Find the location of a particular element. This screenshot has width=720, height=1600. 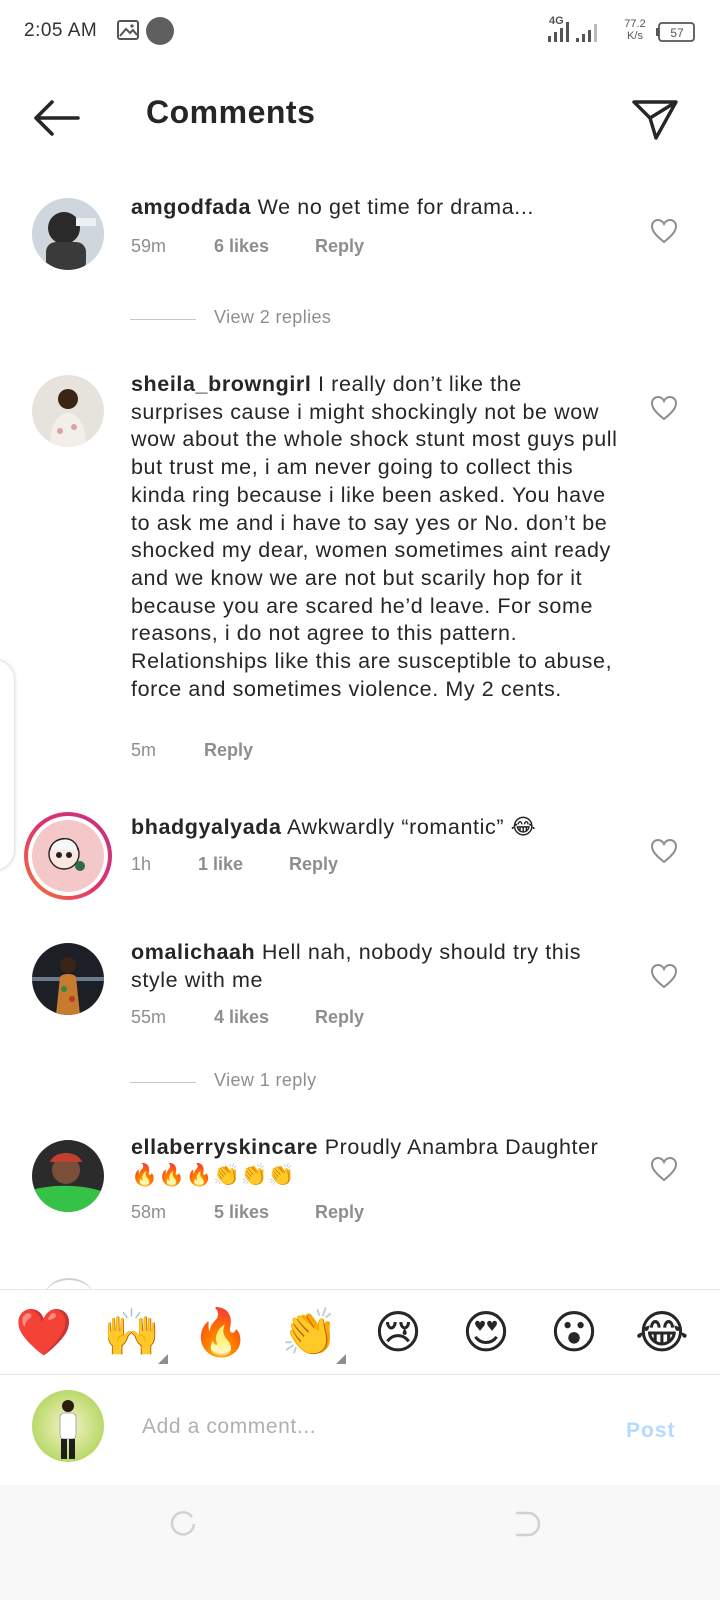

comment-time: 58m is located at coordinates (149, 1212).